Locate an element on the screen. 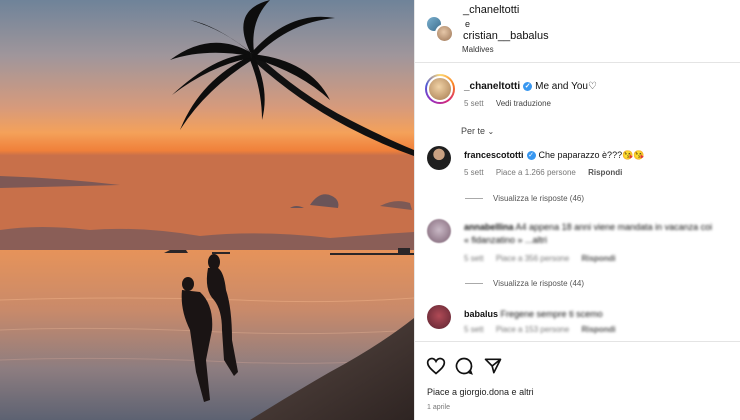  view-replies-button: Visualizza le risposte (44) is located at coordinates (524, 283).